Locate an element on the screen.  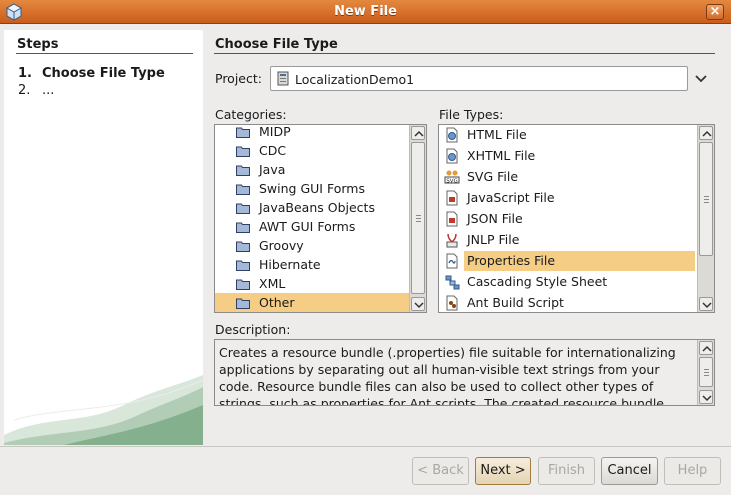
category-label: CDC is located at coordinates (273, 150).